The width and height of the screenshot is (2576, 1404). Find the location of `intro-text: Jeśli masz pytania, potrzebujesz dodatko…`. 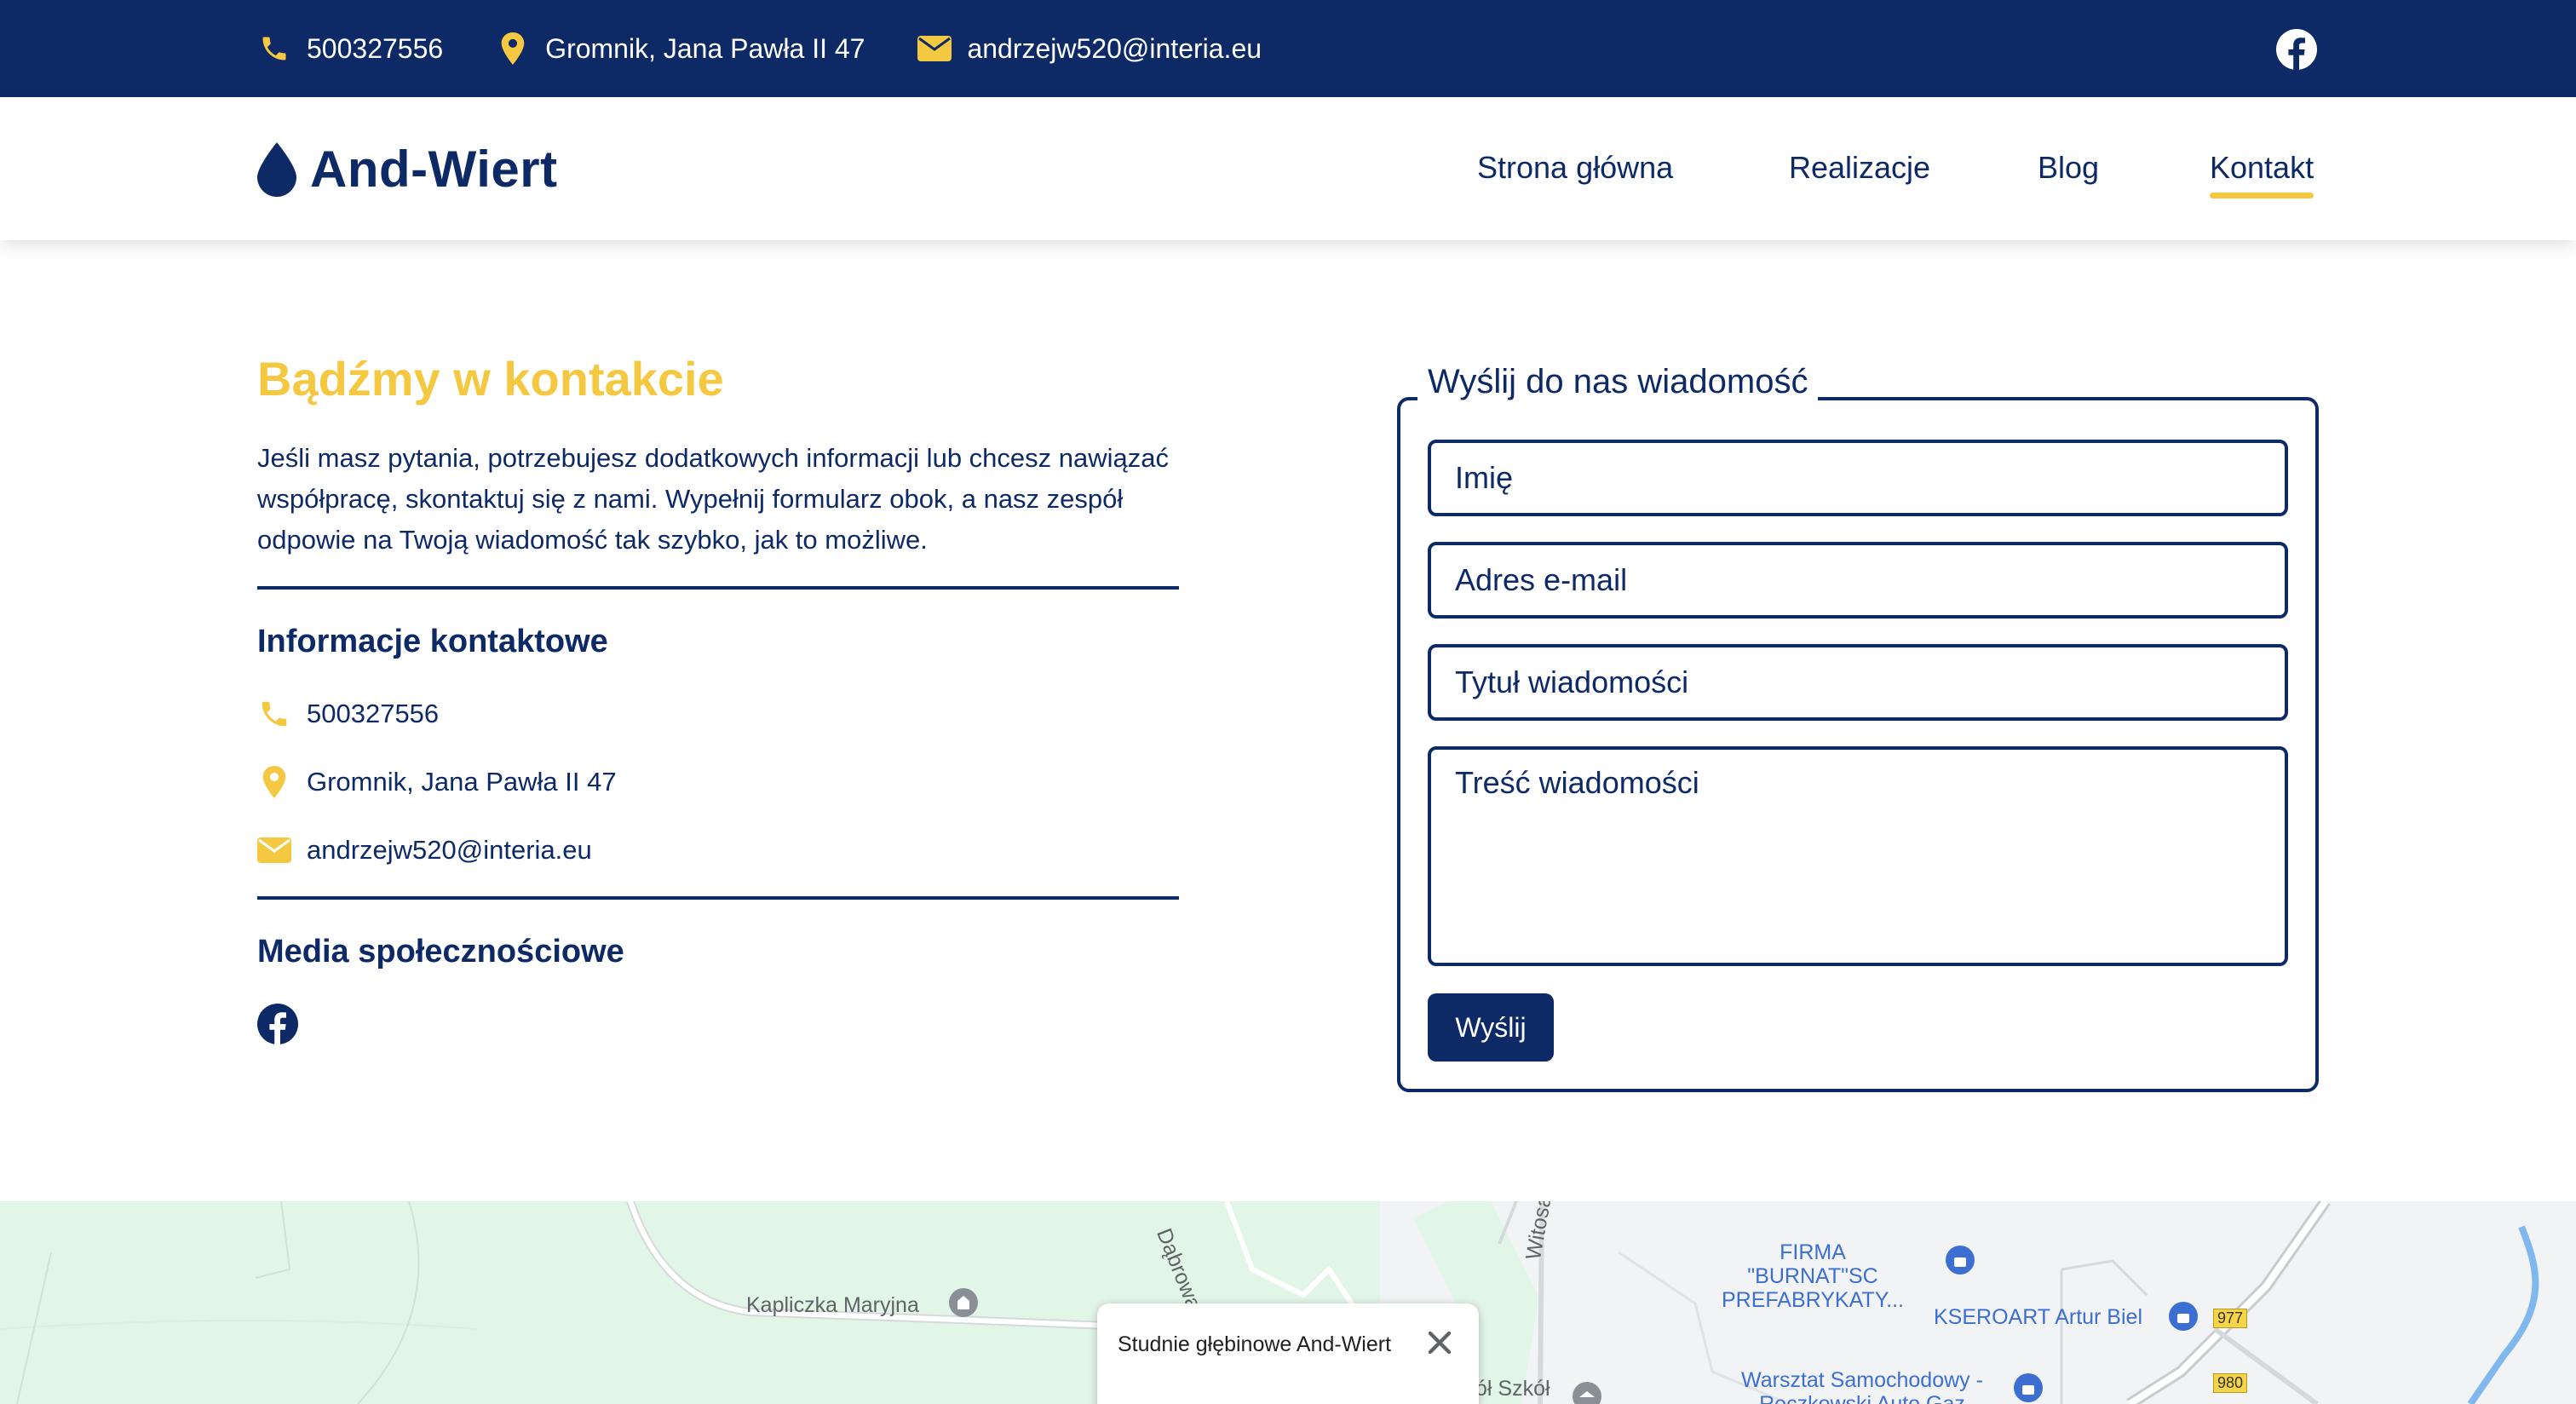

intro-text: Jeśli masz pytania, potrzebujesz dodatko… is located at coordinates (713, 499).